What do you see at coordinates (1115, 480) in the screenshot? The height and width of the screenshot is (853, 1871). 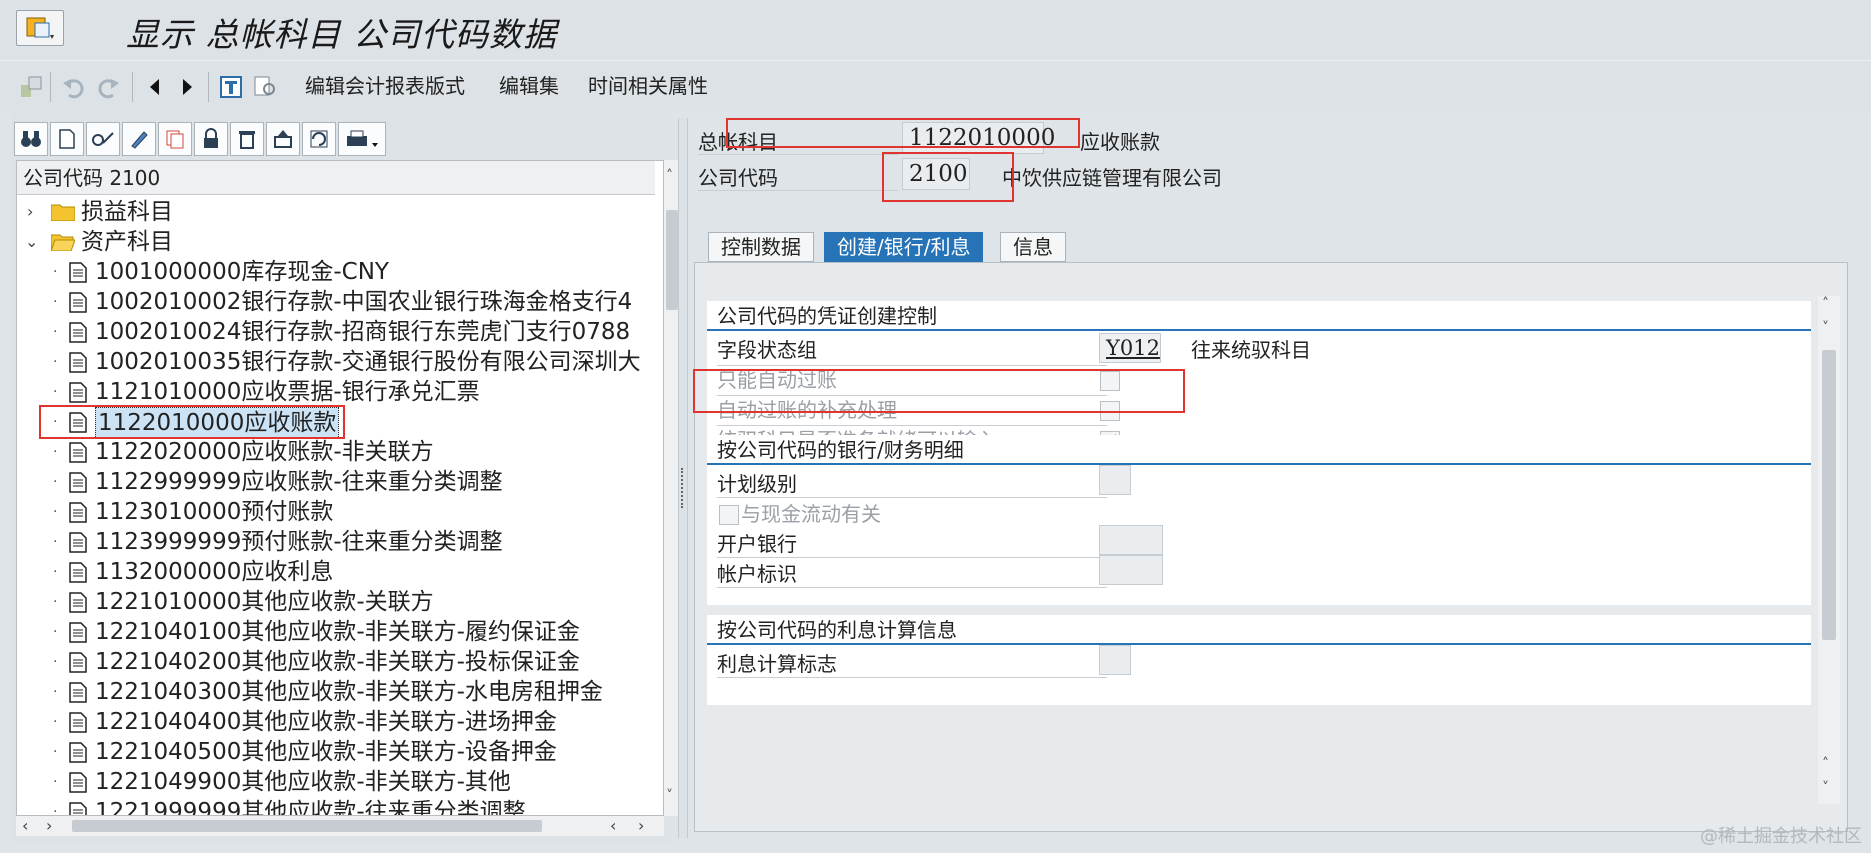 I see `planning-level-field` at bounding box center [1115, 480].